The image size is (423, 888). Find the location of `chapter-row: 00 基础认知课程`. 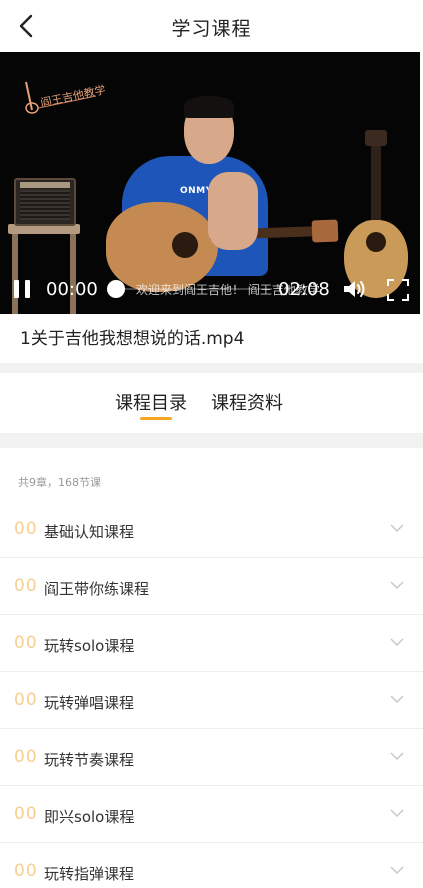

chapter-row: 00 基础认知课程 is located at coordinates (211, 529).